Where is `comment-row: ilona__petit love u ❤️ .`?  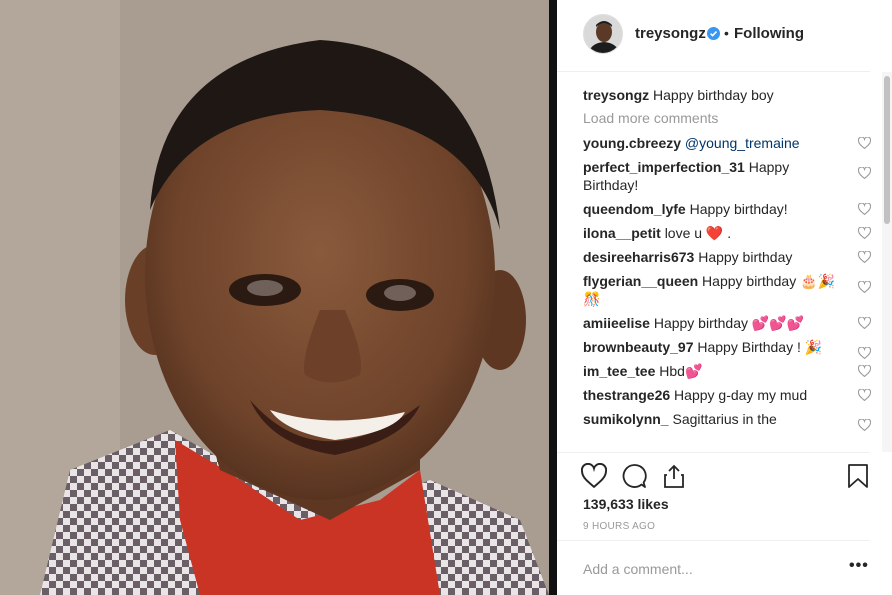
comment-row: ilona__petit love u ❤️ . is located at coordinates (728, 233).